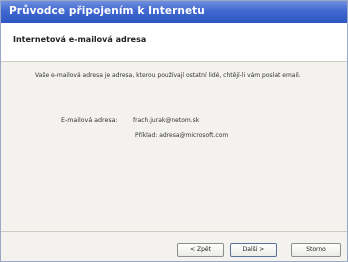 This screenshot has height=262, width=348. Describe the element at coordinates (208, 120) in the screenshot. I see `email-field` at that location.